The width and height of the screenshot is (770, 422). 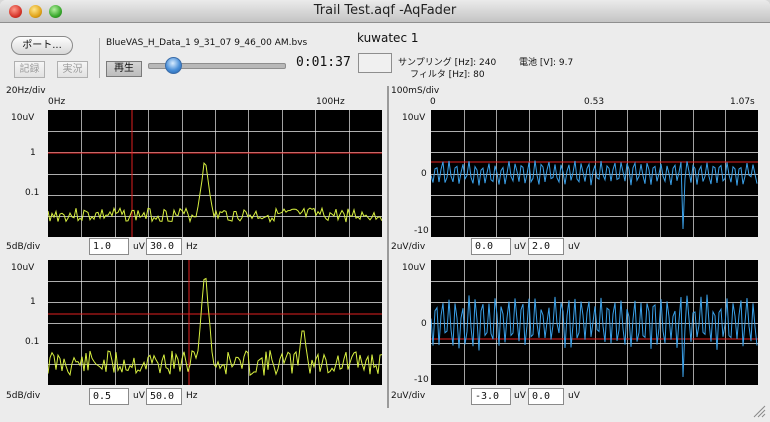 I want to click on time-bottom-unit-a: uV, so click(x=520, y=396).